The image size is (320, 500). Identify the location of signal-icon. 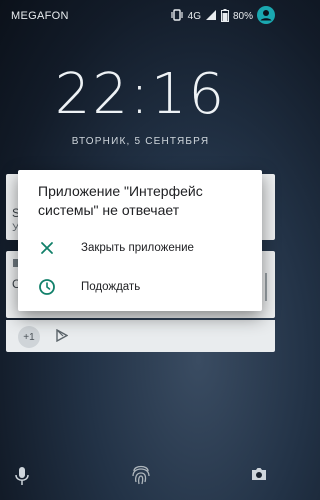
(211, 16).